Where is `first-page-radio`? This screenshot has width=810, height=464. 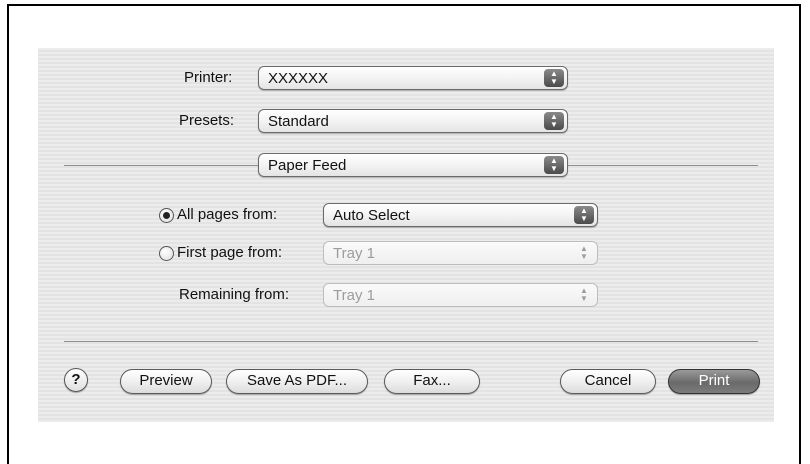
first-page-radio is located at coordinates (166, 253).